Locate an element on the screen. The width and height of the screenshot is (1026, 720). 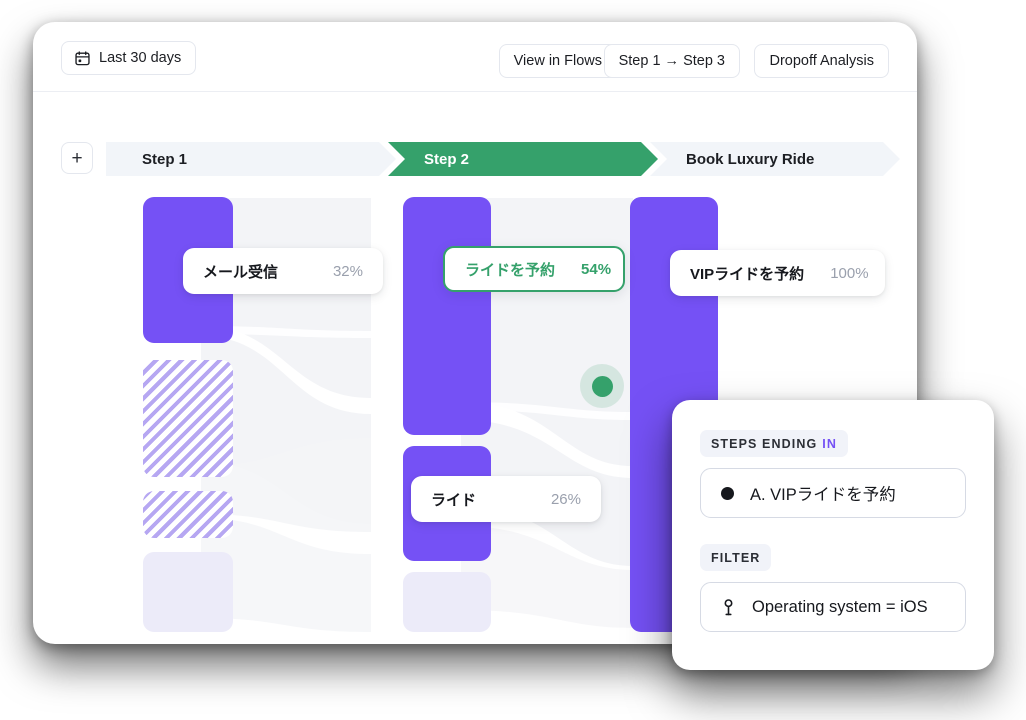
date-range-label: Last 30 days is located at coordinates (140, 58).